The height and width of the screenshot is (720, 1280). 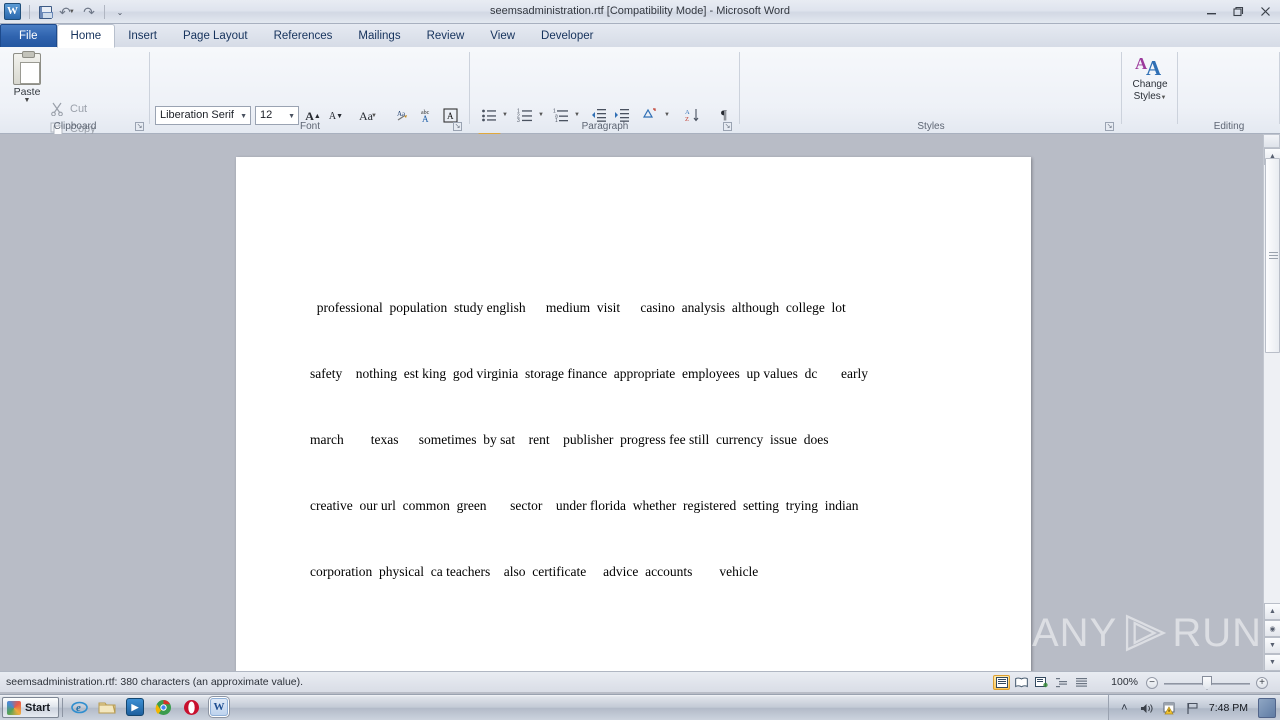 I want to click on tab-view: View, so click(x=502, y=36).